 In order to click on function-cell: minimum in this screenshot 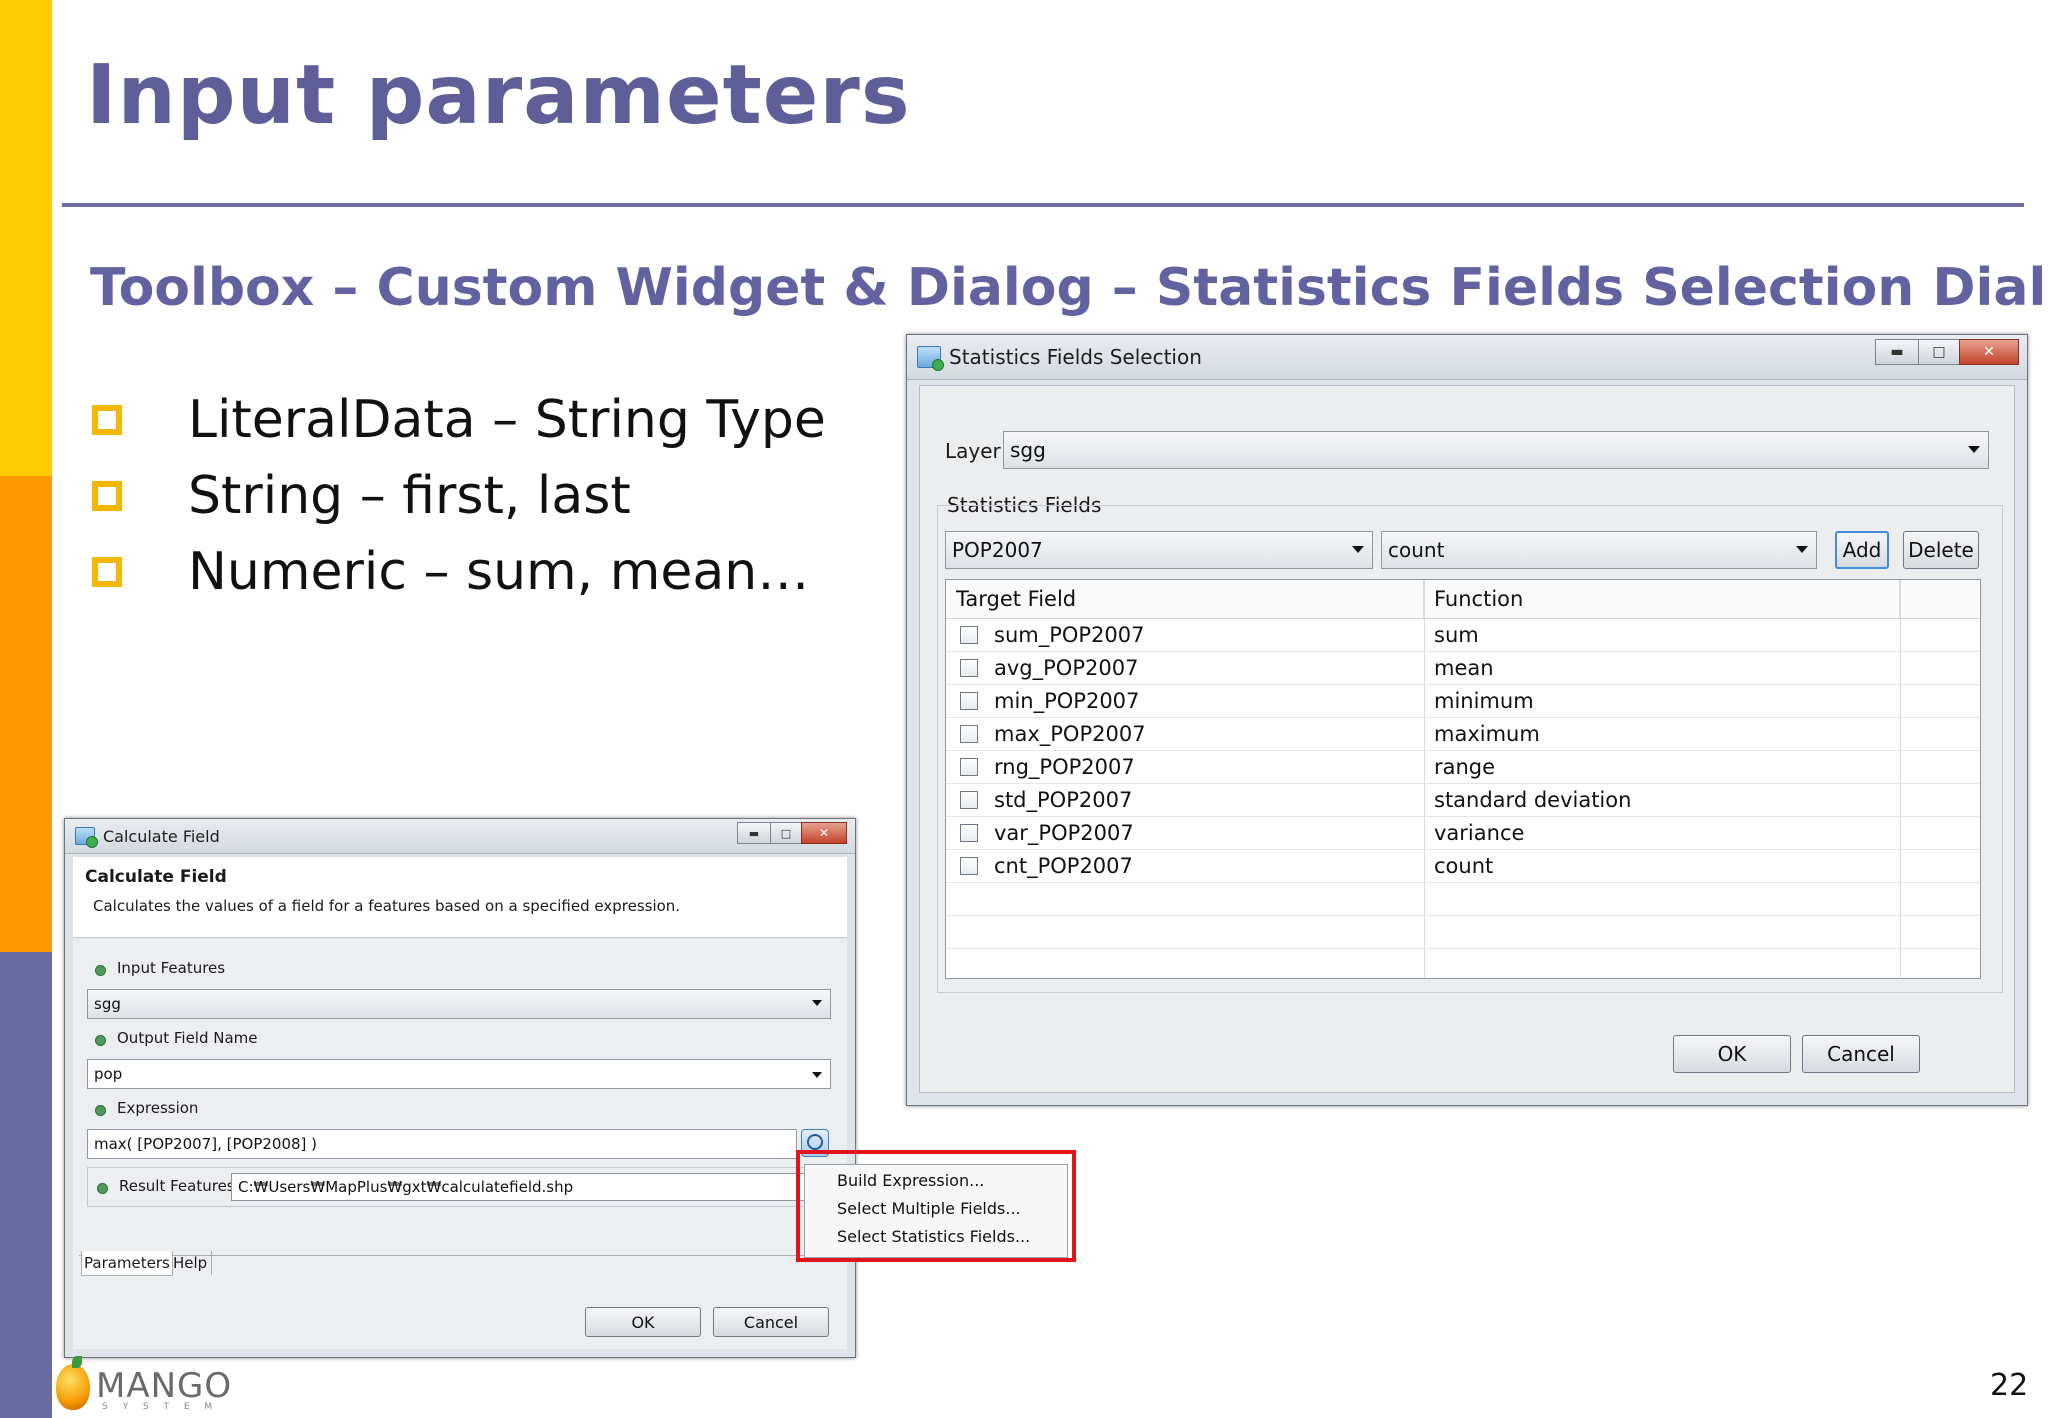, I will do `click(1484, 700)`.